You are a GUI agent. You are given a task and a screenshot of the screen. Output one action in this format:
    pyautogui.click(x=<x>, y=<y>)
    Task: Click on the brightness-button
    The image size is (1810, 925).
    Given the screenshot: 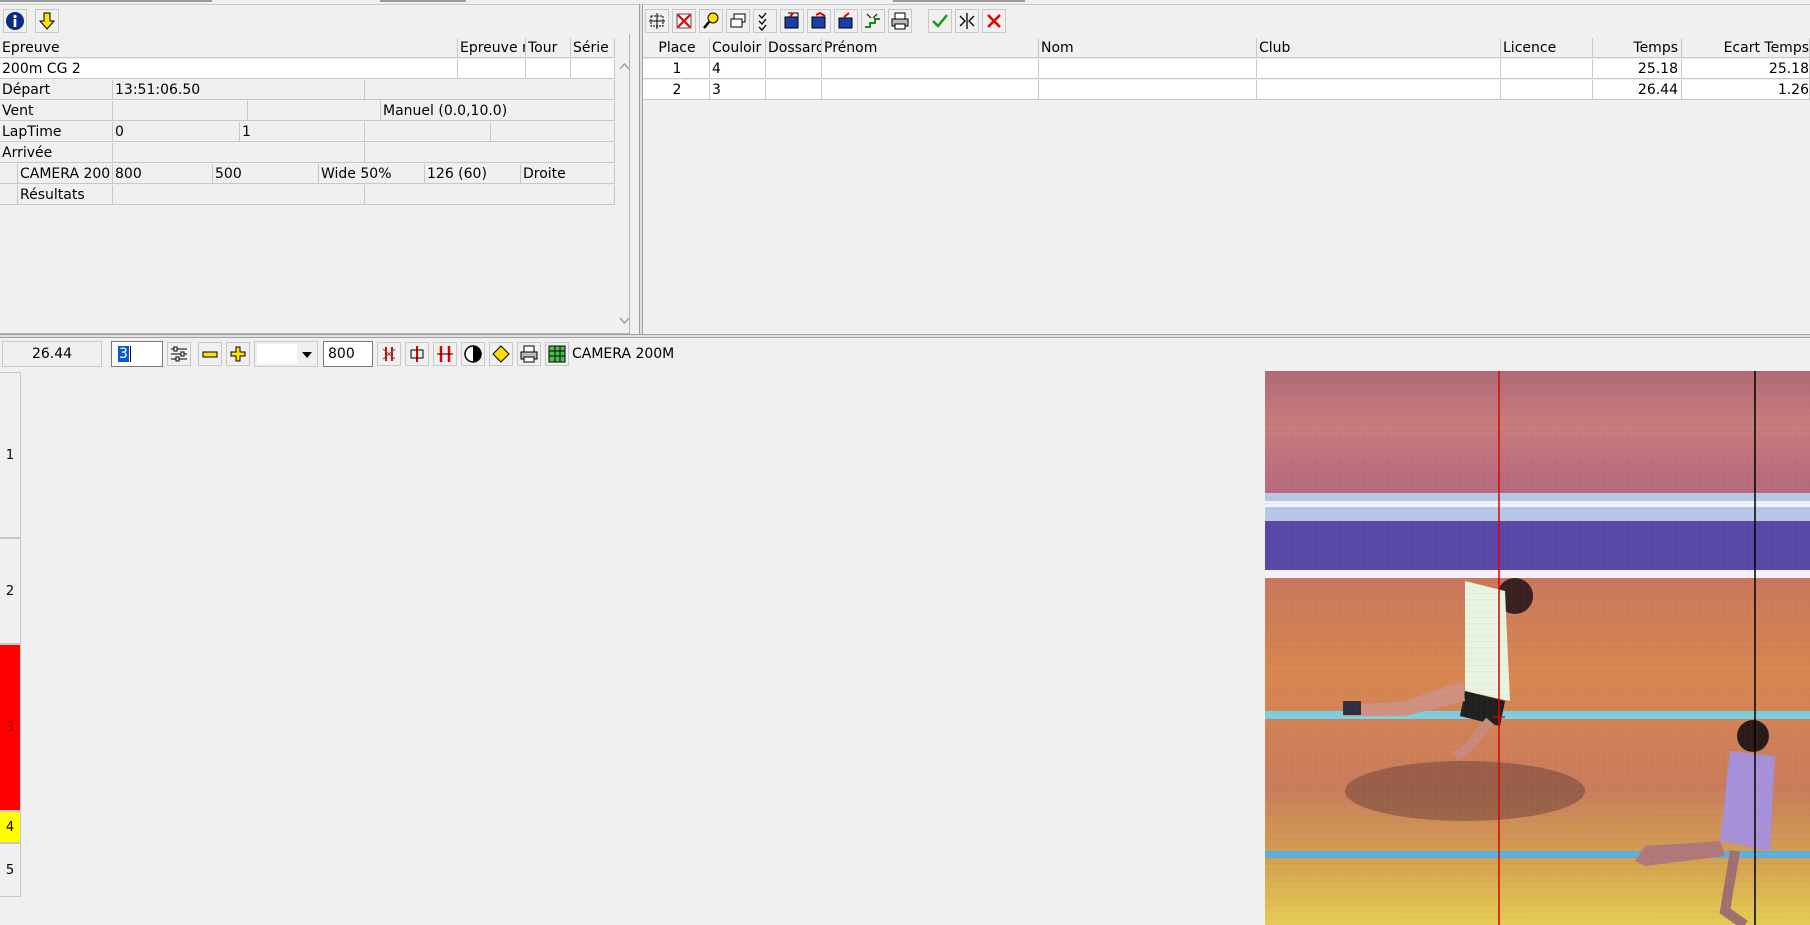 What is the action you would take?
    pyautogui.click(x=501, y=354)
    